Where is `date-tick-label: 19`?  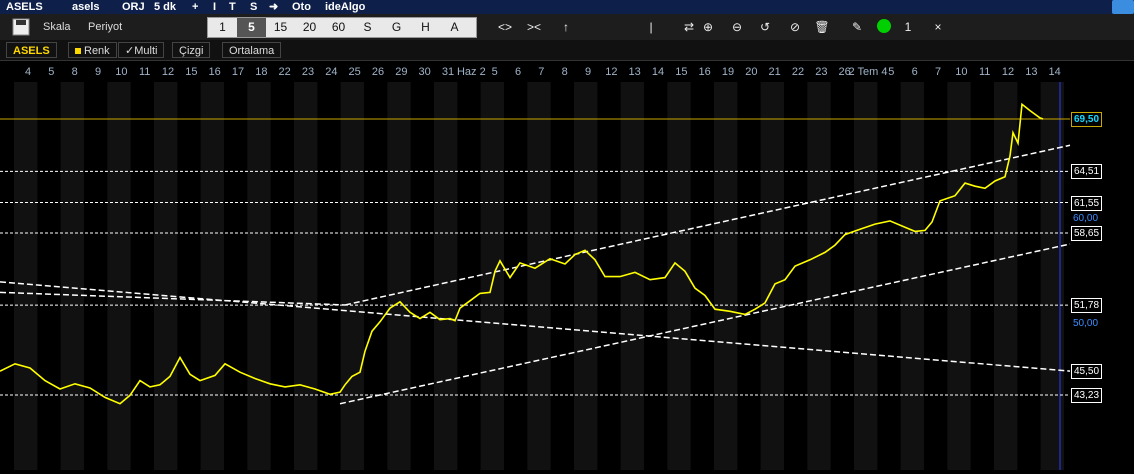
date-tick-label: 19 is located at coordinates (728, 72).